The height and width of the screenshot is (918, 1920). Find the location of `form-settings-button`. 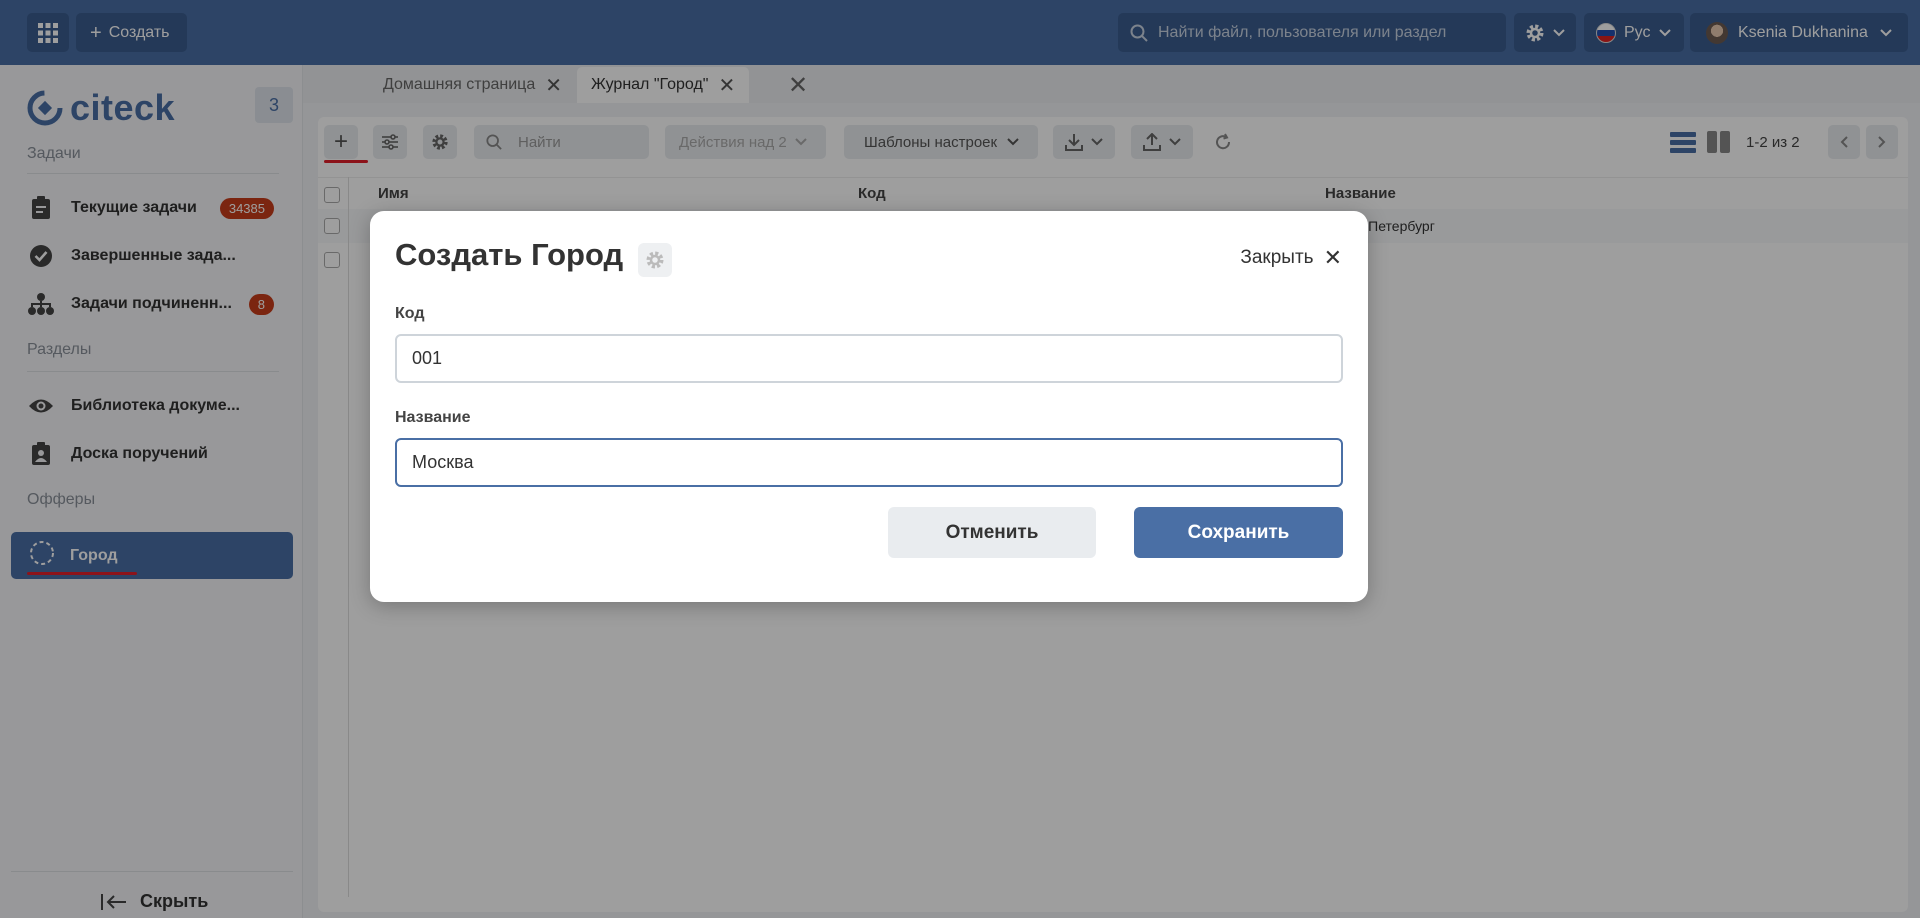

form-settings-button is located at coordinates (655, 260).